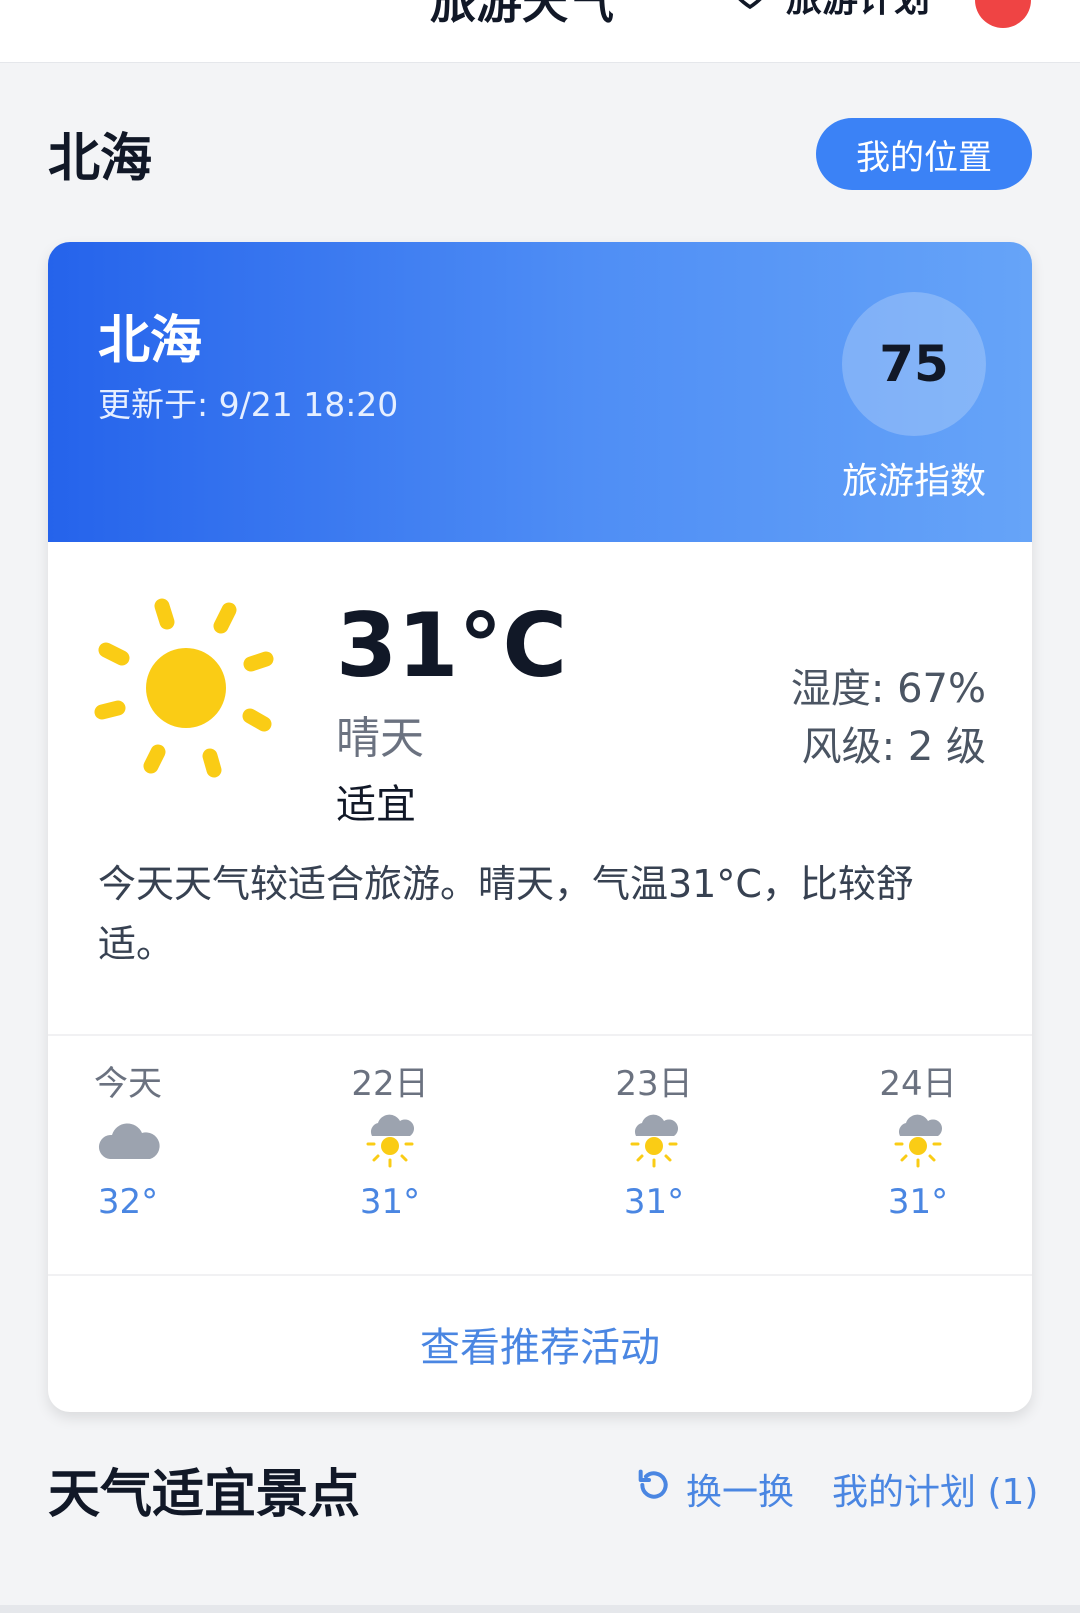 The height and width of the screenshot is (1613, 1080). Describe the element at coordinates (204, 1495) in the screenshot. I see `section-title: 天气适宜景点` at that location.